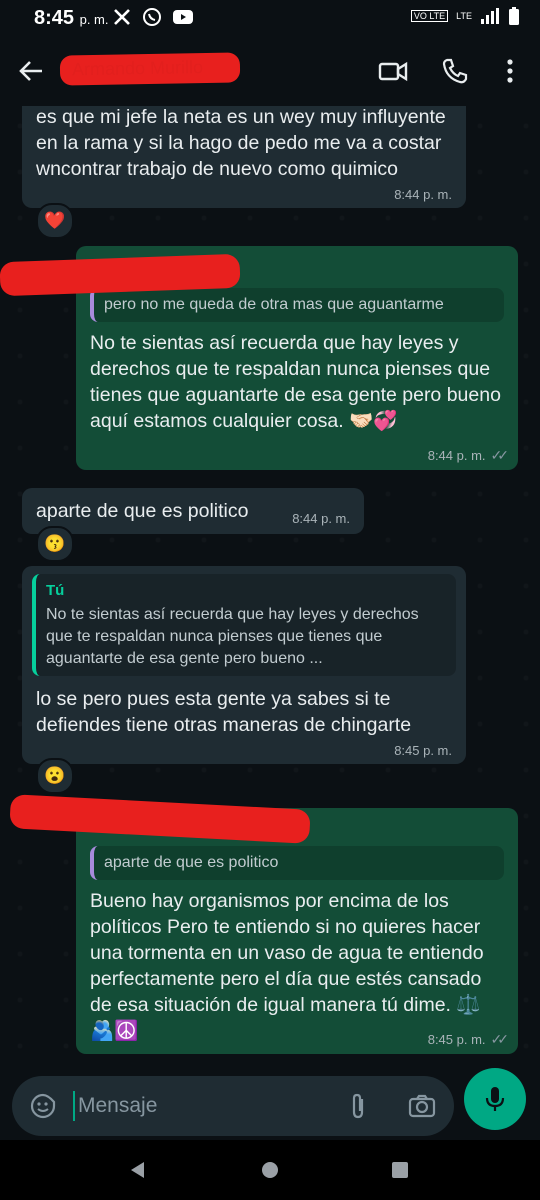 The image size is (540, 1200). I want to click on camera-icon, so click(422, 1106).